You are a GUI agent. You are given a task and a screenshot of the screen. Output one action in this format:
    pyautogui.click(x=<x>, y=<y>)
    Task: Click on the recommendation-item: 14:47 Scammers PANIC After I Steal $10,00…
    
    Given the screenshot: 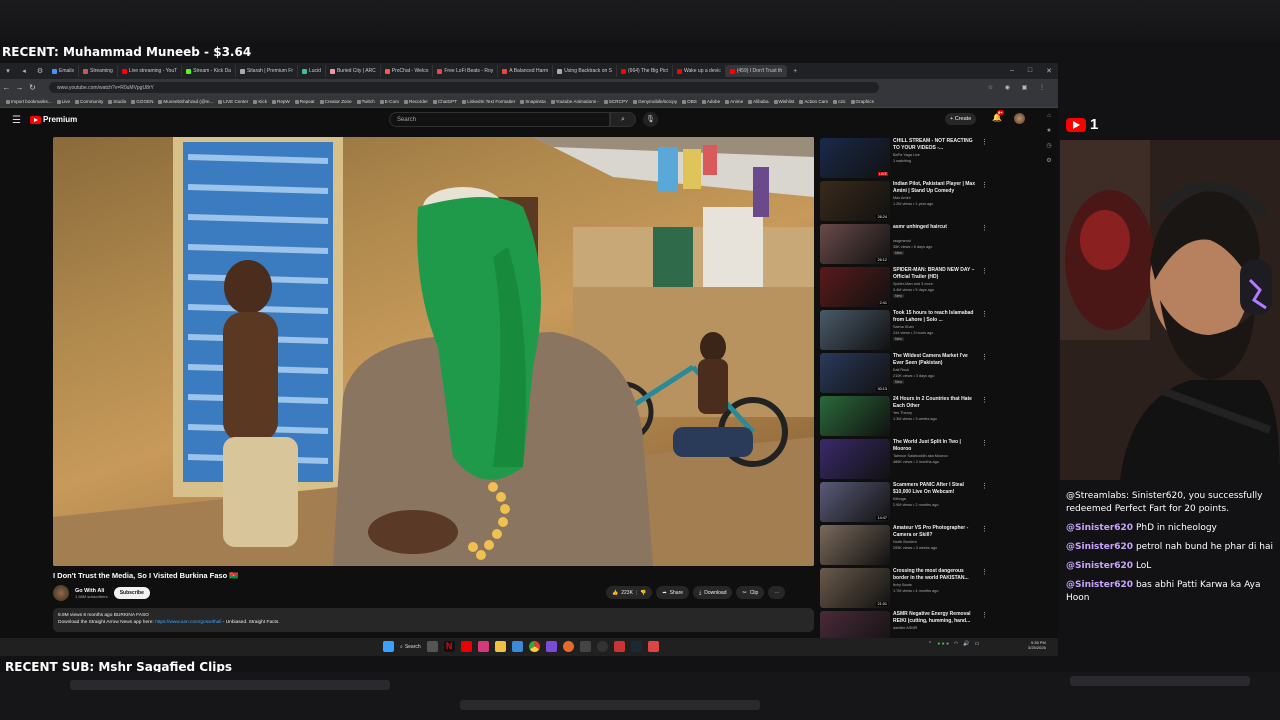 What is the action you would take?
    pyautogui.click(x=909, y=502)
    